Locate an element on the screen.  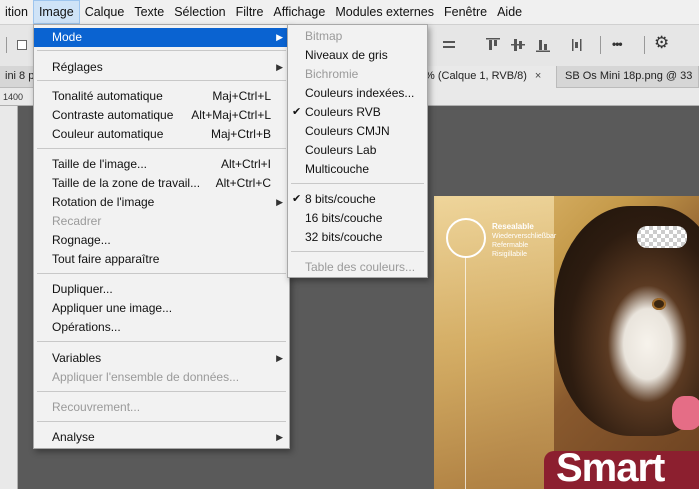
menu-image: Image is located at coordinates (56, 12).